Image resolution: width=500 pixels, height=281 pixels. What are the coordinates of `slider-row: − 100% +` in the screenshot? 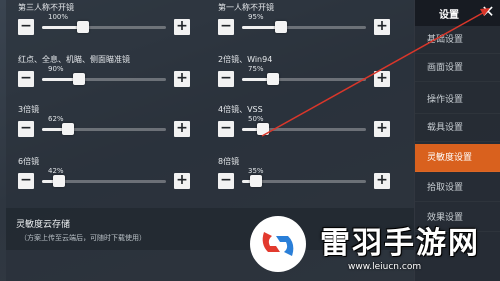 It's located at (104, 25).